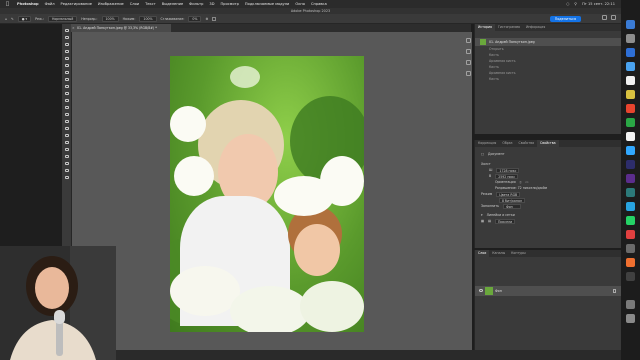  What do you see at coordinates (12, 19) in the screenshot?
I see `brush-tool-icon: ✎` at bounding box center [12, 19].